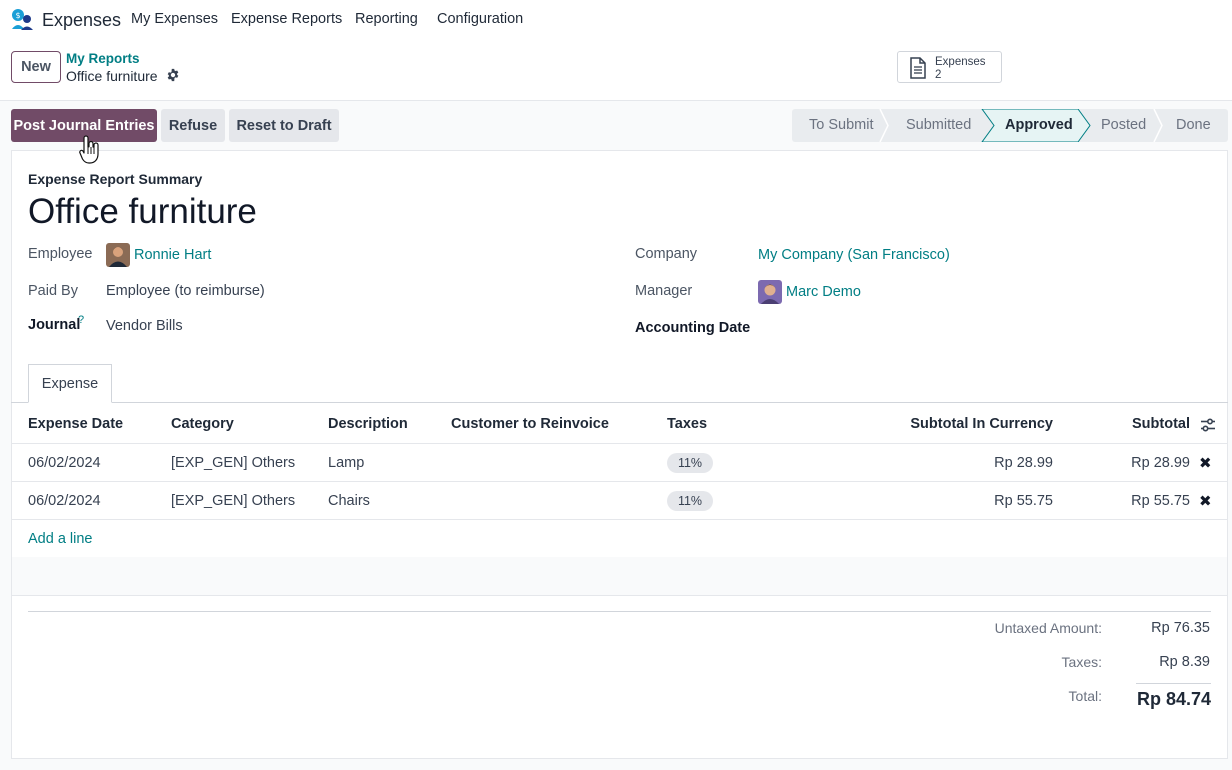  Describe the element at coordinates (938, 75) in the screenshot. I see `stat-button-count: 2` at that location.